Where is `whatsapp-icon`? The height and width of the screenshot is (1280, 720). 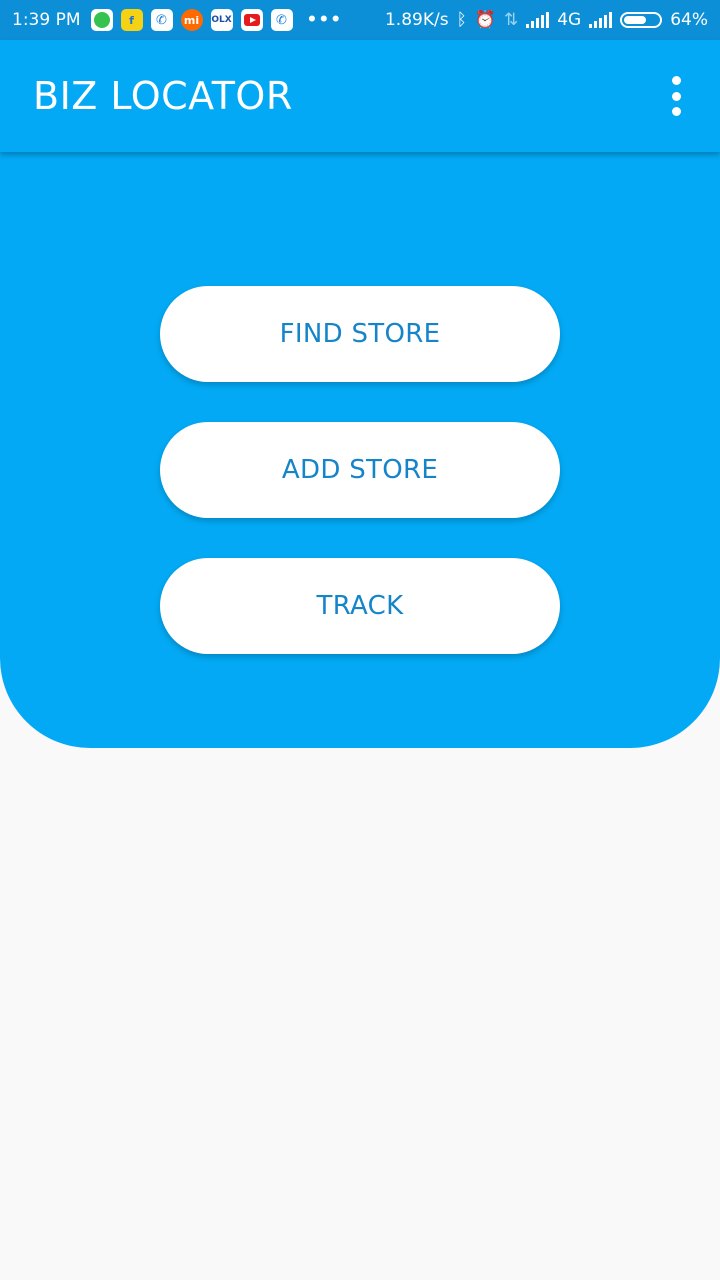
whatsapp-icon is located at coordinates (101, 20).